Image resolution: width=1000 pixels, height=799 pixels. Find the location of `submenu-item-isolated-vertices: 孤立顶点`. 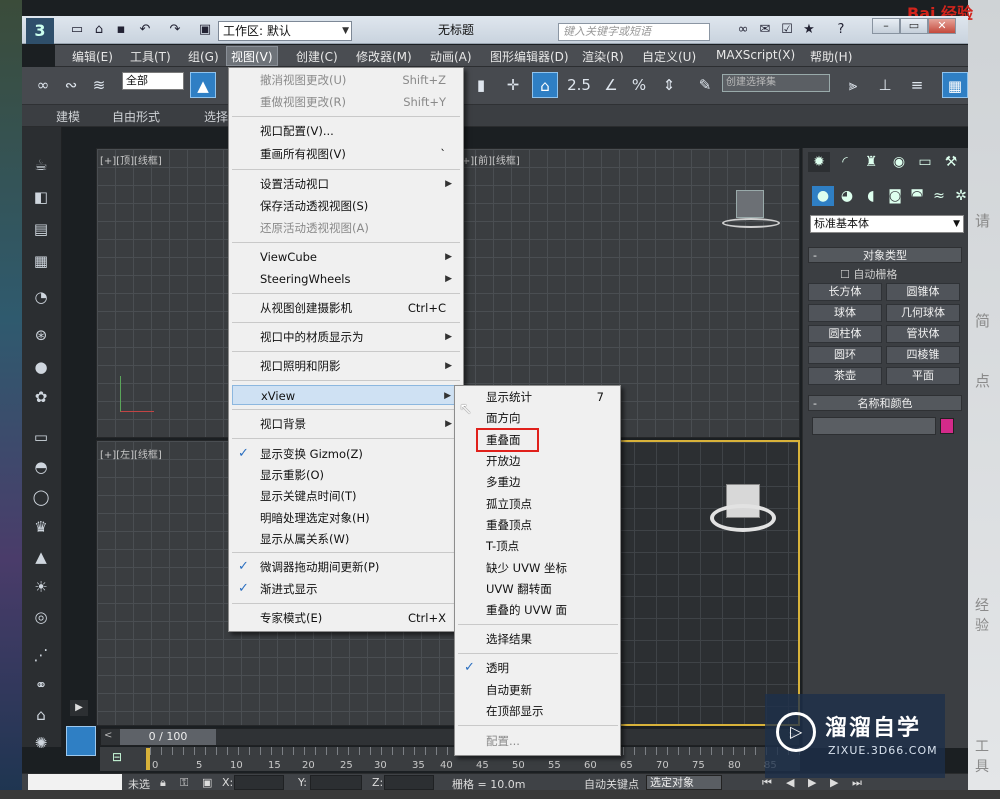

submenu-item-isolated-vertices: 孤立顶点 is located at coordinates (538, 504).